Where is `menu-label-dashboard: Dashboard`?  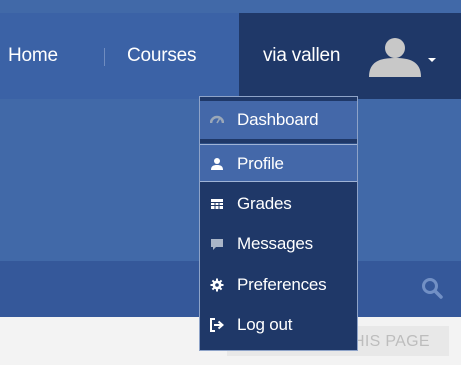
menu-label-dashboard: Dashboard is located at coordinates (278, 119).